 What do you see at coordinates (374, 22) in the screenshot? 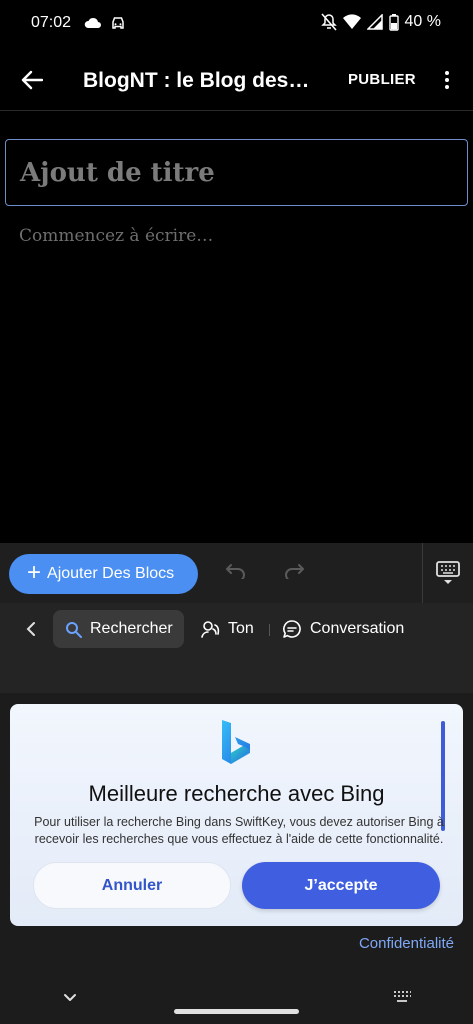
I see `signal-icon` at bounding box center [374, 22].